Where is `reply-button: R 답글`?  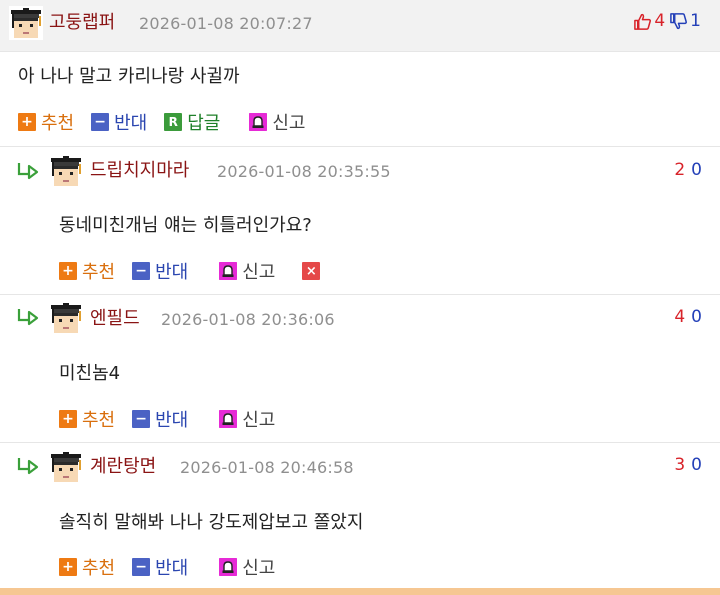 reply-button: R 답글 is located at coordinates (192, 122).